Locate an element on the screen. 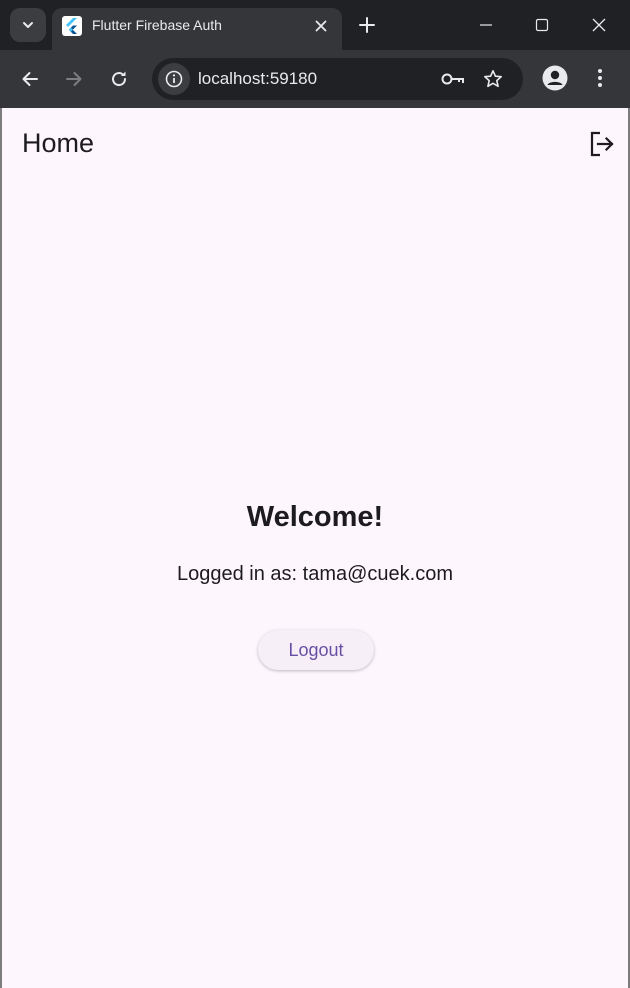  info-icon is located at coordinates (174, 79).